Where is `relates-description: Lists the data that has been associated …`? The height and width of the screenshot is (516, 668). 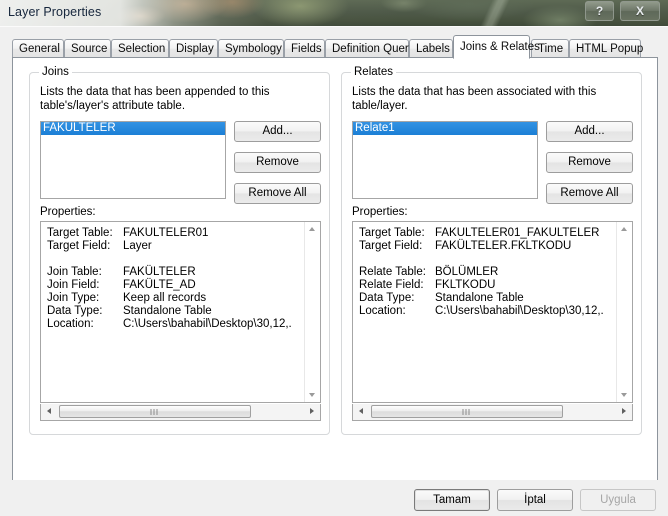
relates-description: Lists the data that has been associated … is located at coordinates (474, 99).